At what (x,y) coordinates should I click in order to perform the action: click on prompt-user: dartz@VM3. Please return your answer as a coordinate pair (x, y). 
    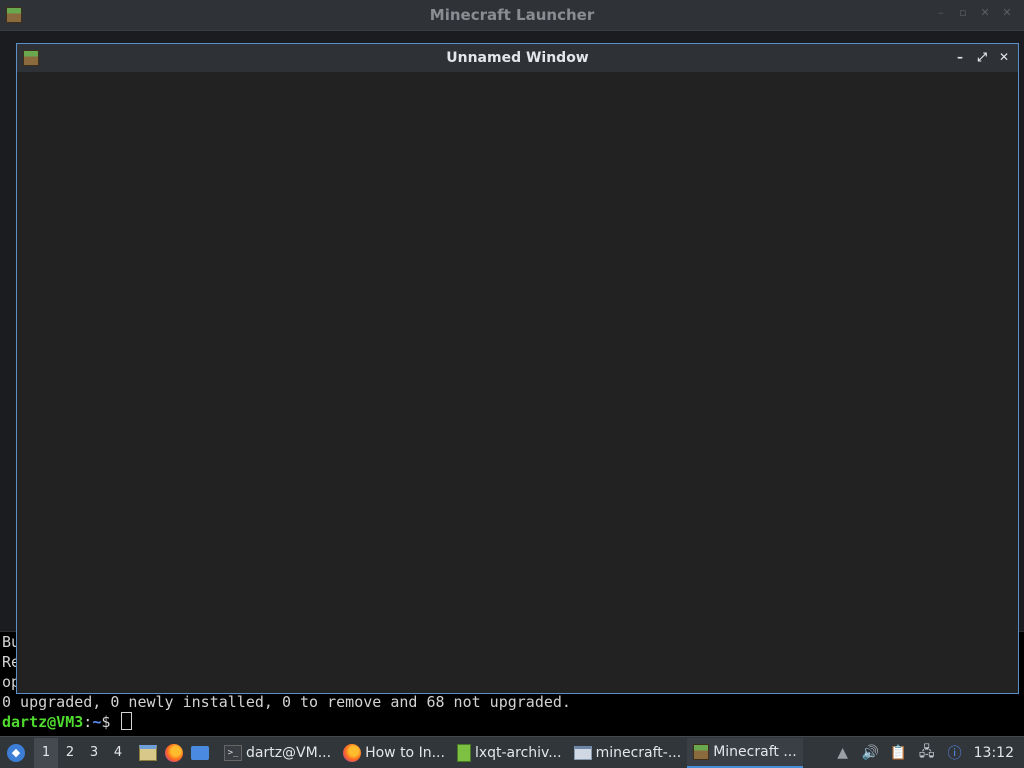
    Looking at the image, I should click on (43, 722).